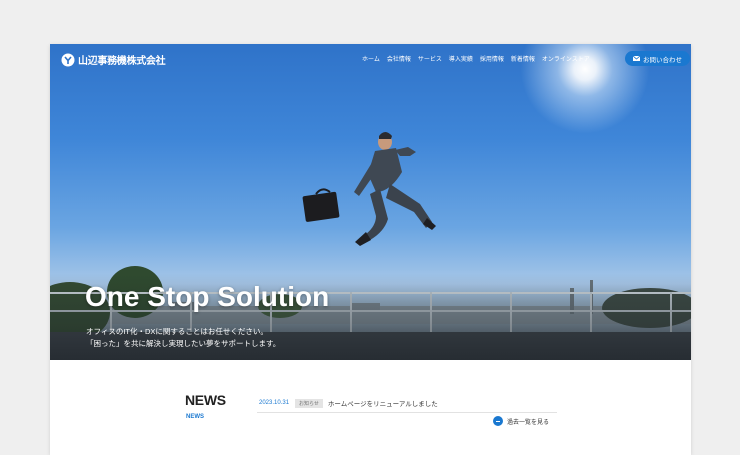  I want to click on hero-title: One Stop Solution, so click(207, 296).